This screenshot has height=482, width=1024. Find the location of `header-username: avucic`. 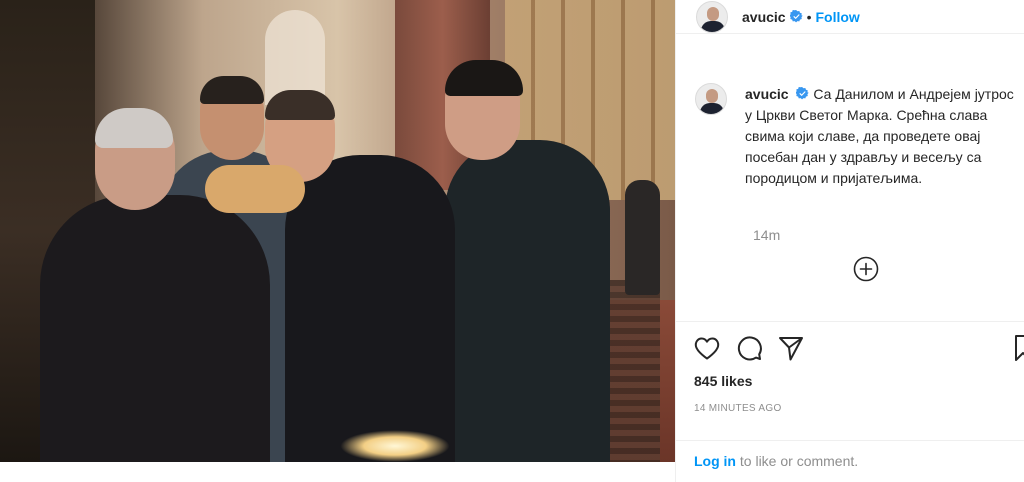

header-username: avucic is located at coordinates (764, 17).